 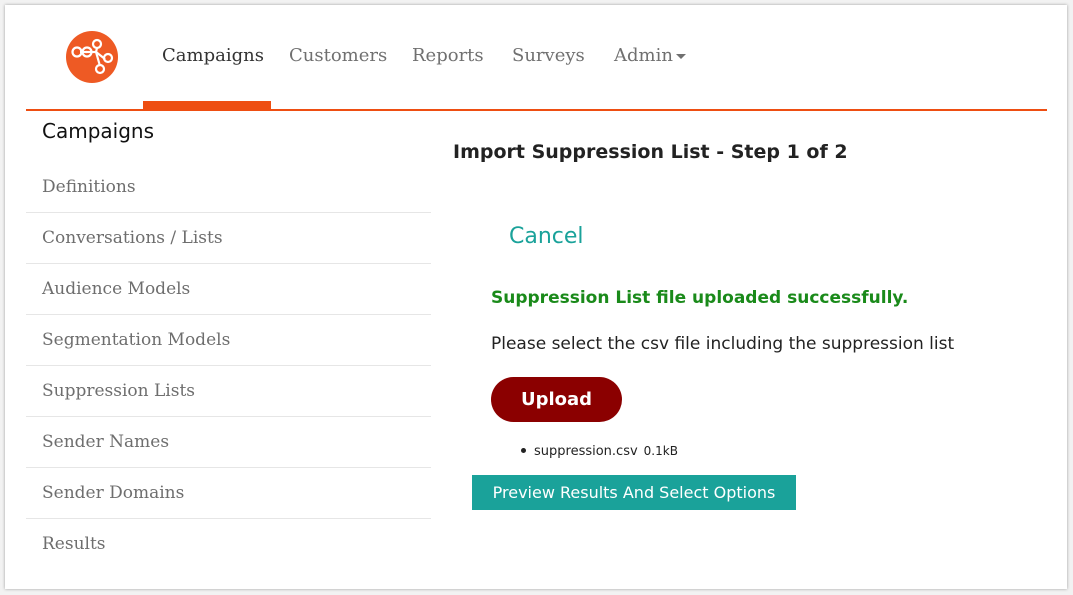 I want to click on sidebar-item-definitions: Definitions, so click(x=228, y=187).